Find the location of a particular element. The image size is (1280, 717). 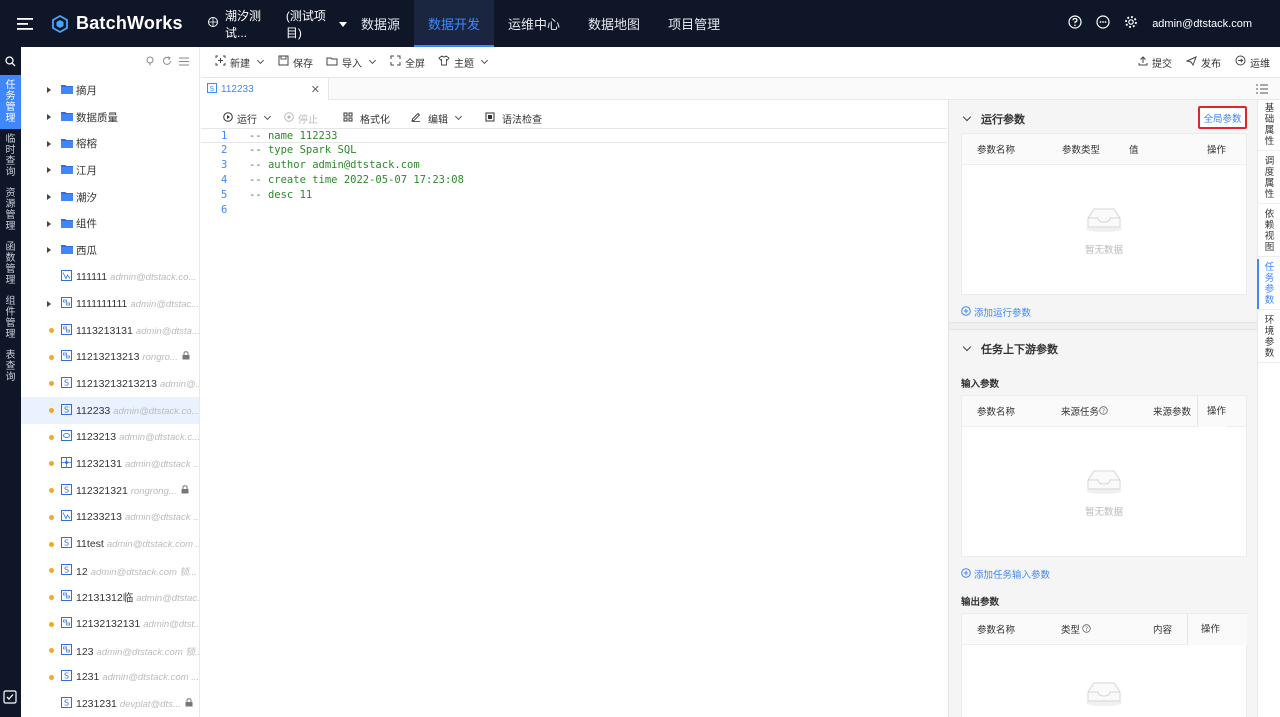

message-icon is located at coordinates (1103, 23).